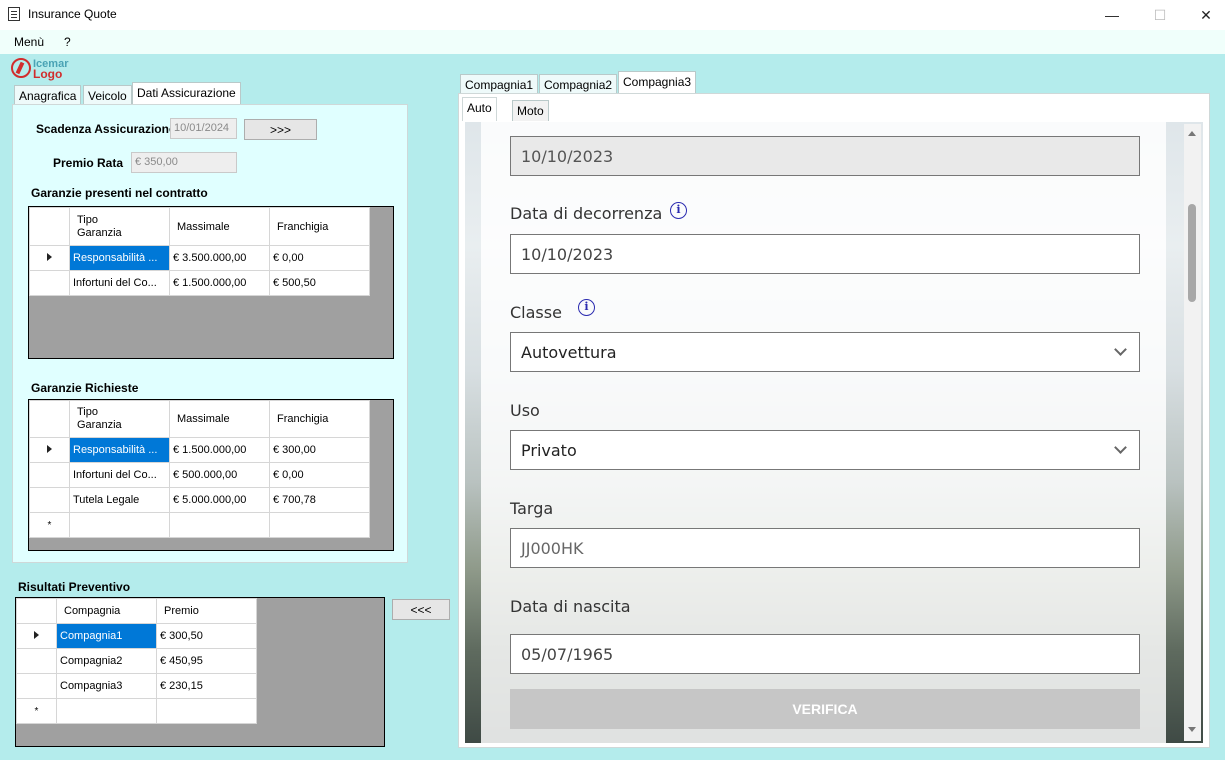 This screenshot has width=1225, height=760. I want to click on table-cell: € 5.000.000,00, so click(219, 500).